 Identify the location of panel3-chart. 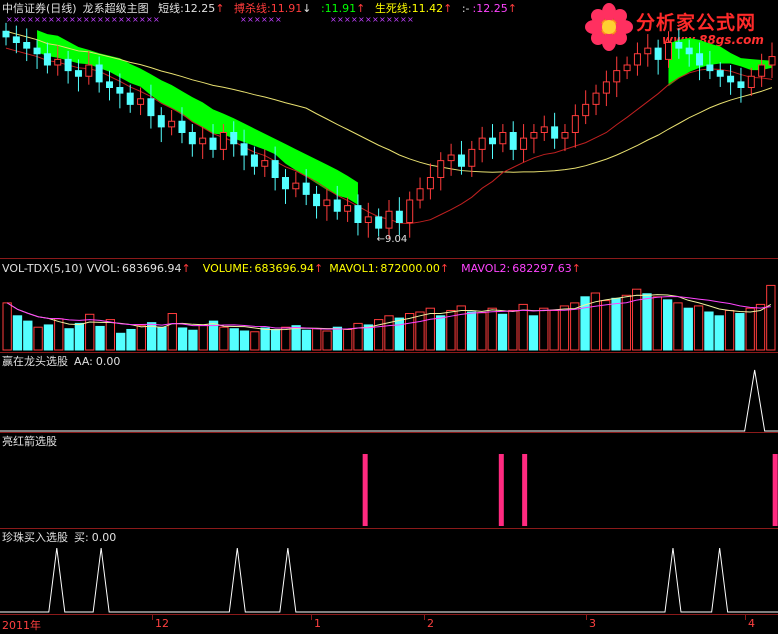
(389, 400).